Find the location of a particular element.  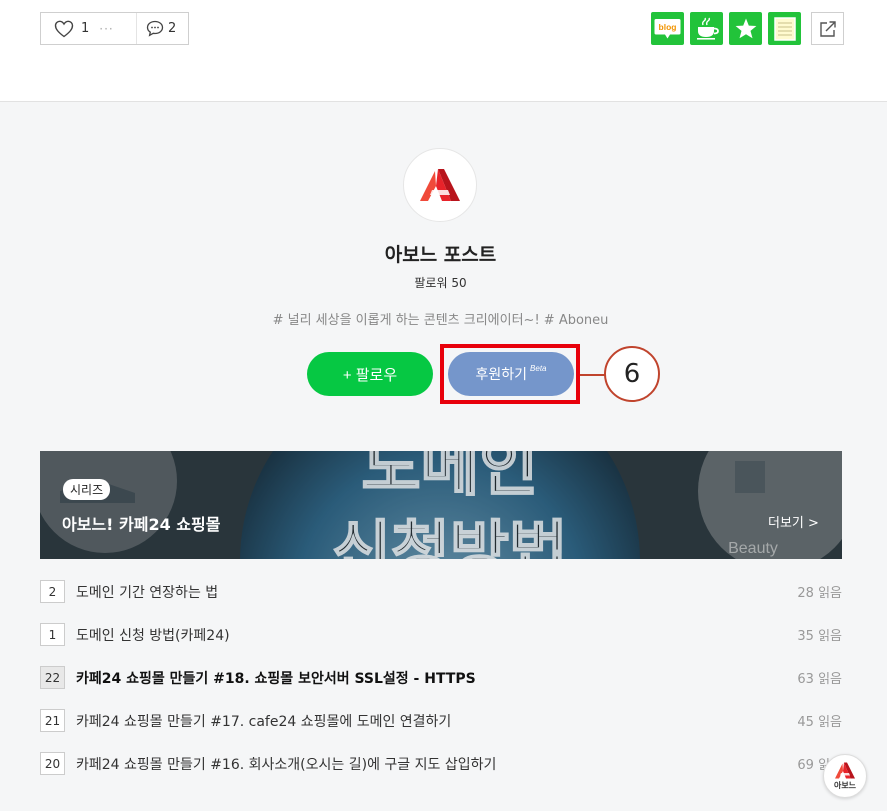

banner-art-word-3: Beauty is located at coordinates (753, 548).